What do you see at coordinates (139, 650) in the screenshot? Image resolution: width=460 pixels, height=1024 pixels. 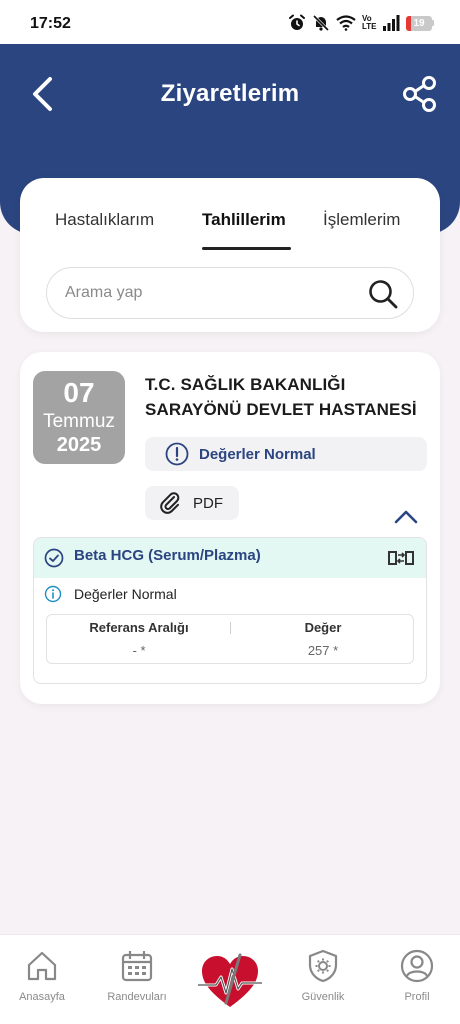 I see `reference-range-value: - *` at bounding box center [139, 650].